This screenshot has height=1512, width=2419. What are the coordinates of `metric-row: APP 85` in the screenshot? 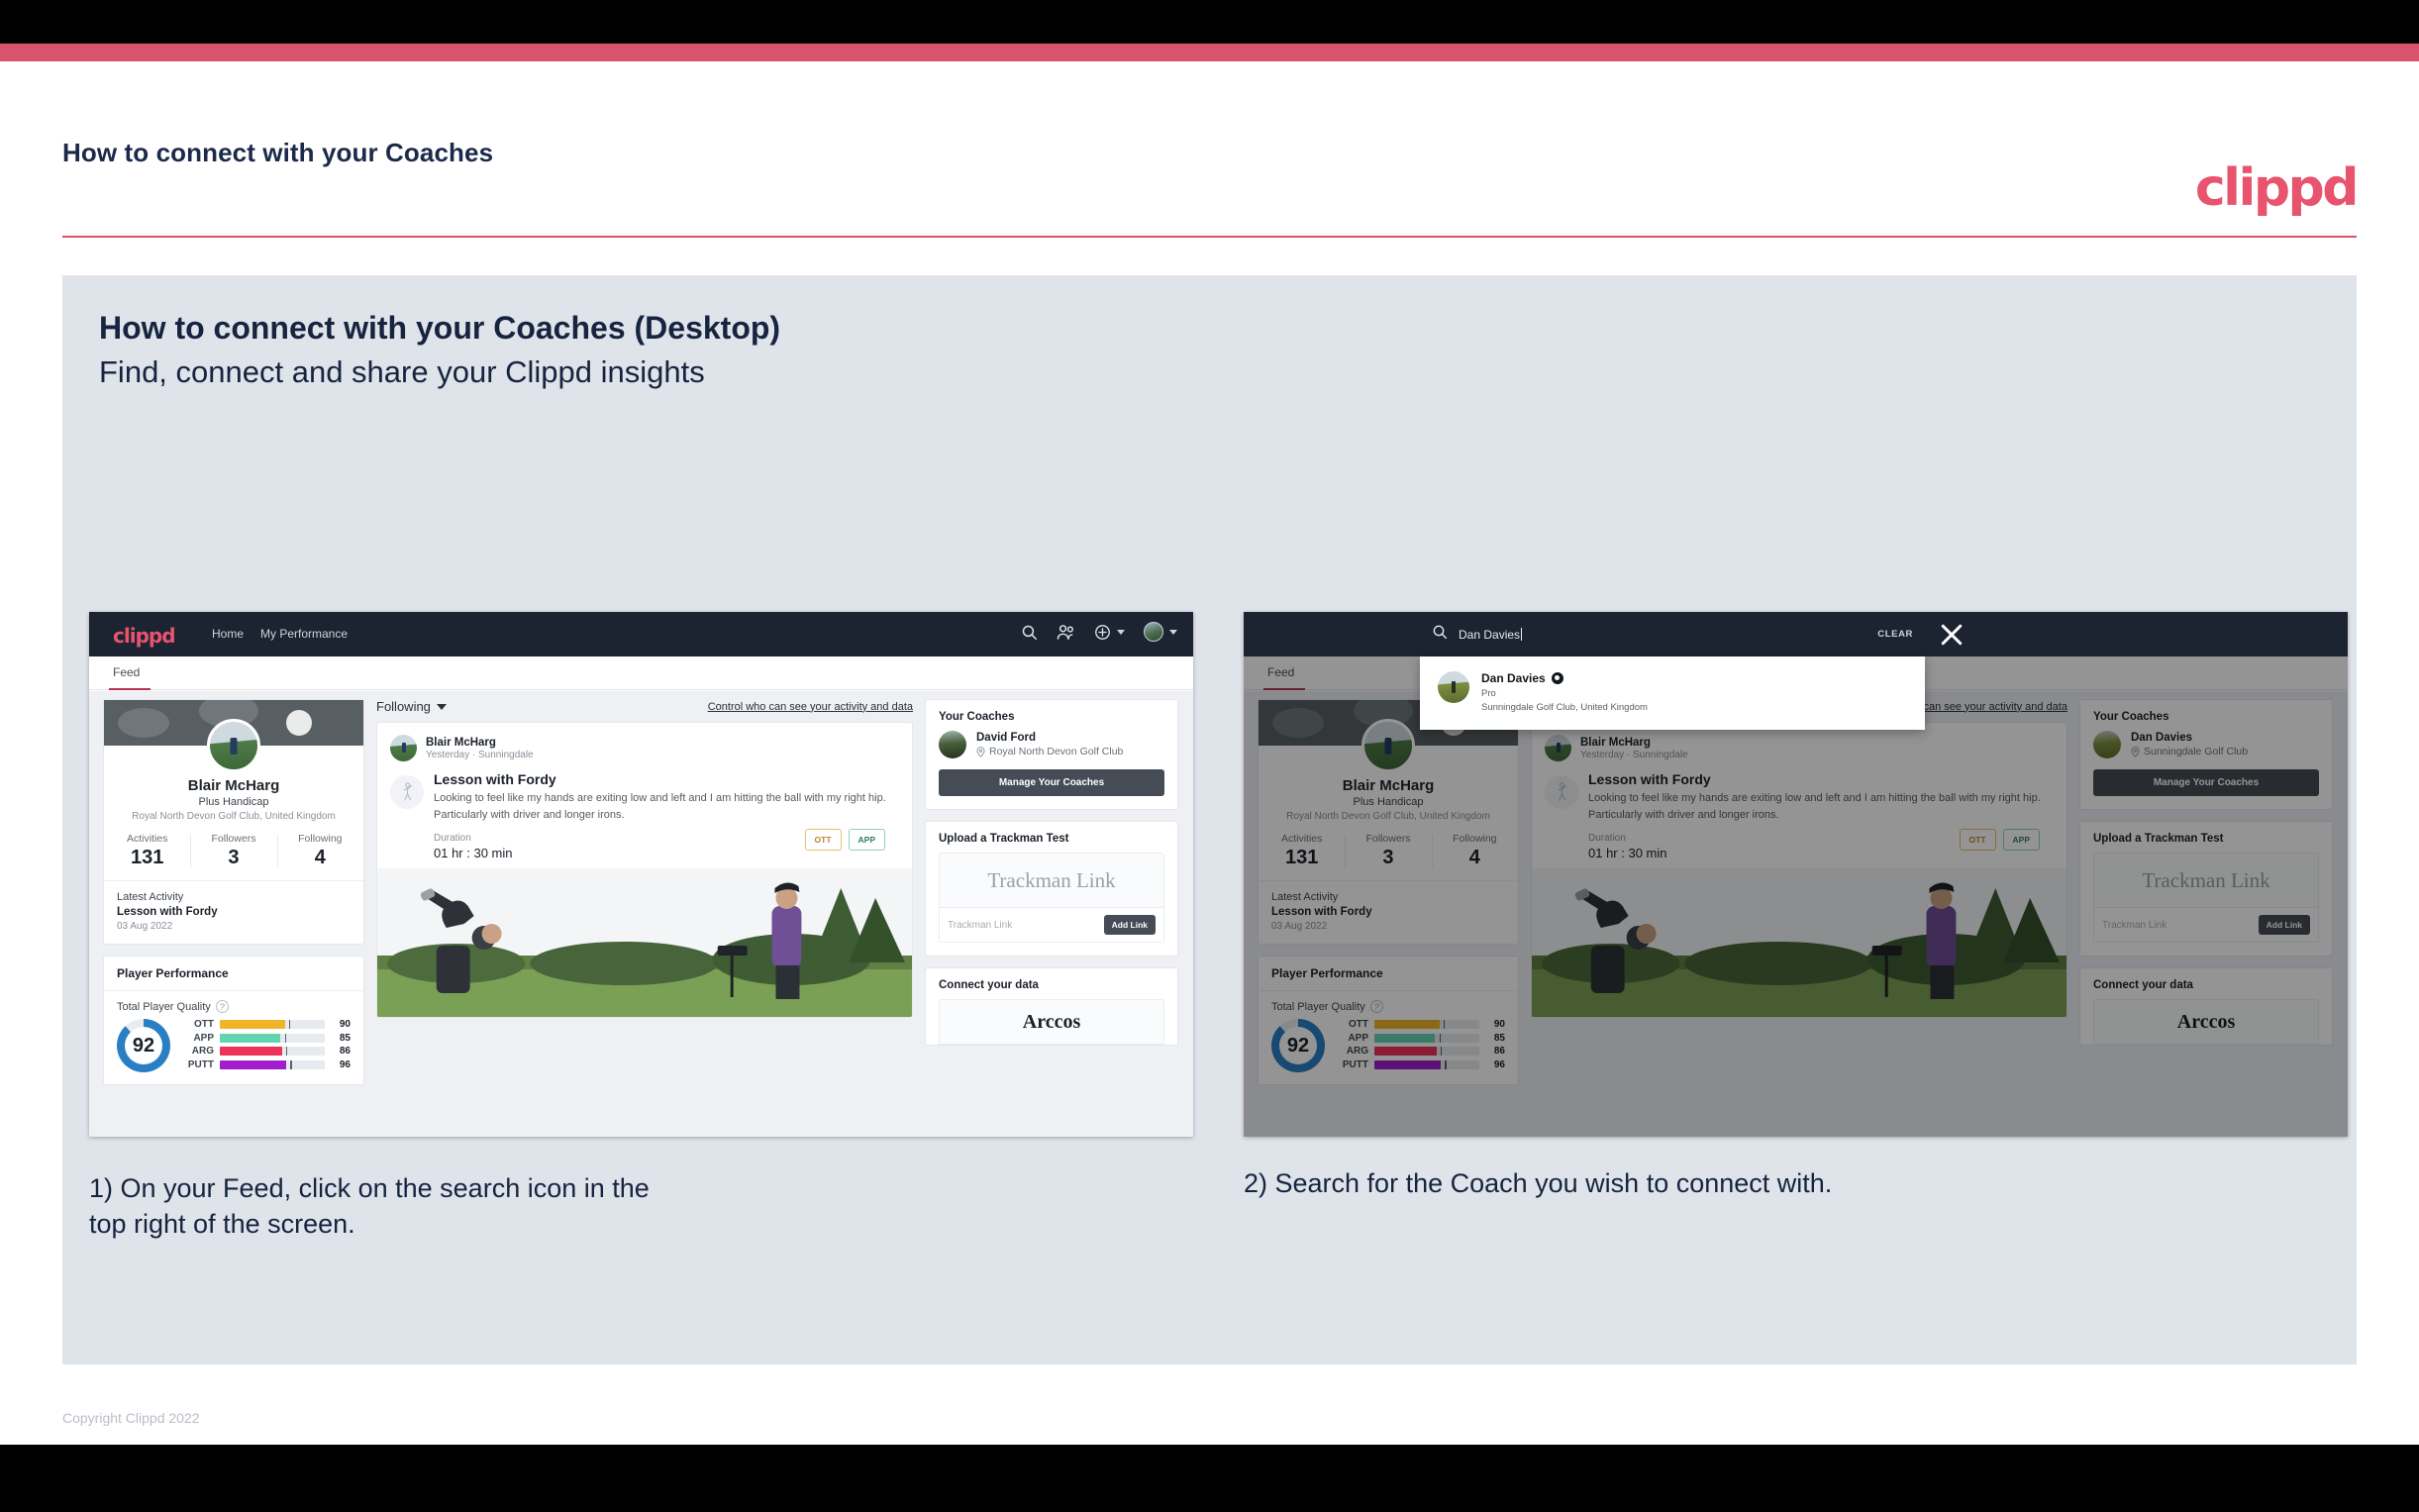 It's located at (266, 1038).